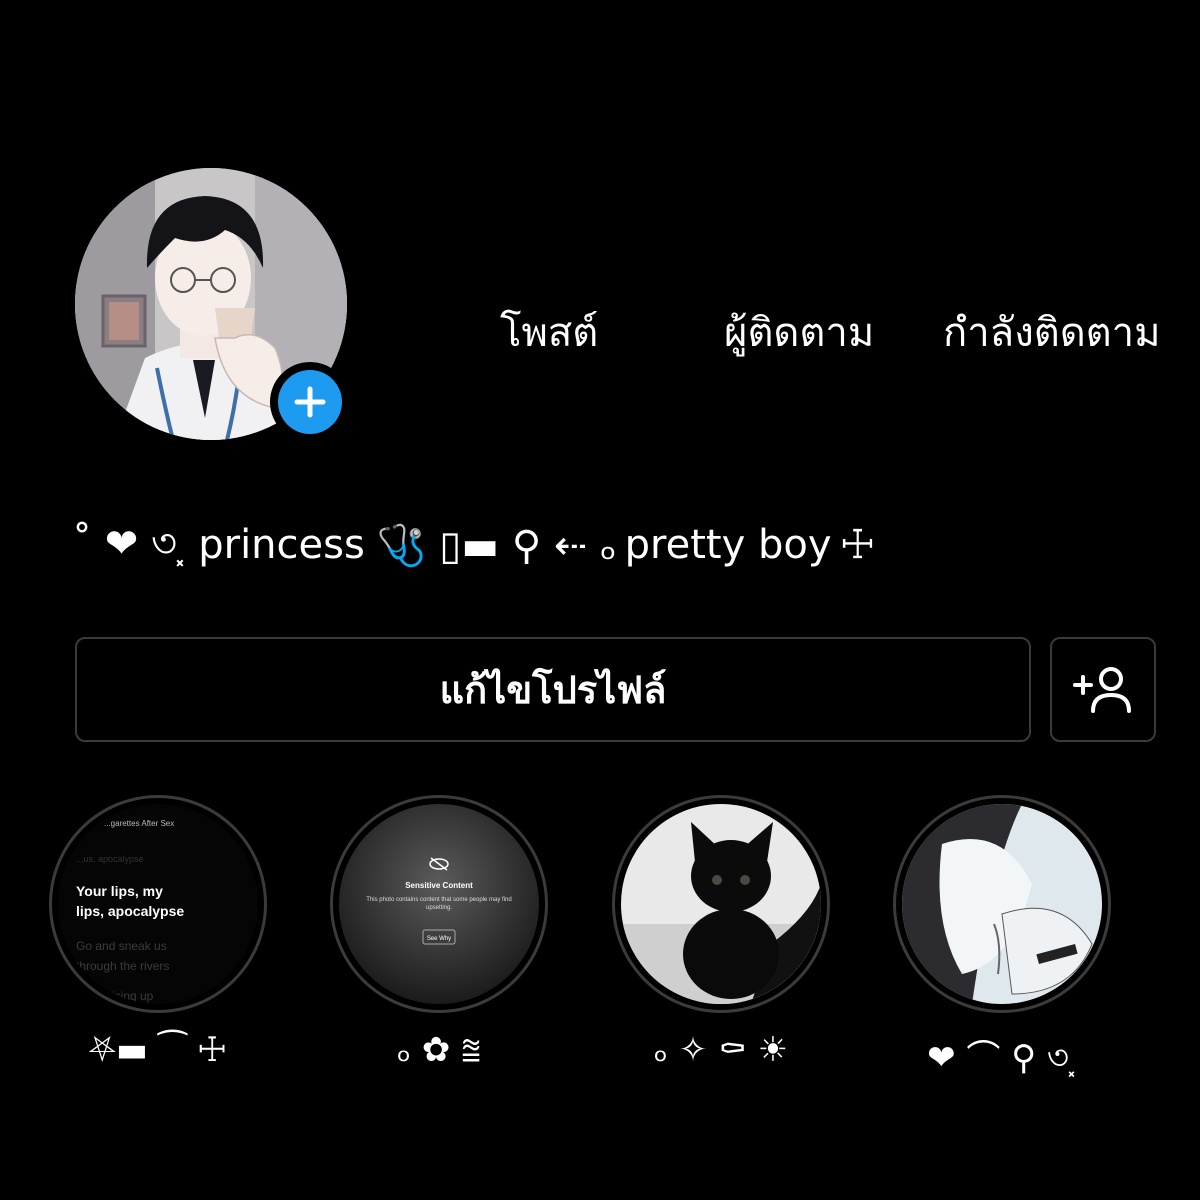  Describe the element at coordinates (129, 543) in the screenshot. I see `bio-symbols-start: ˚ ❤ ৩⸼` at that location.